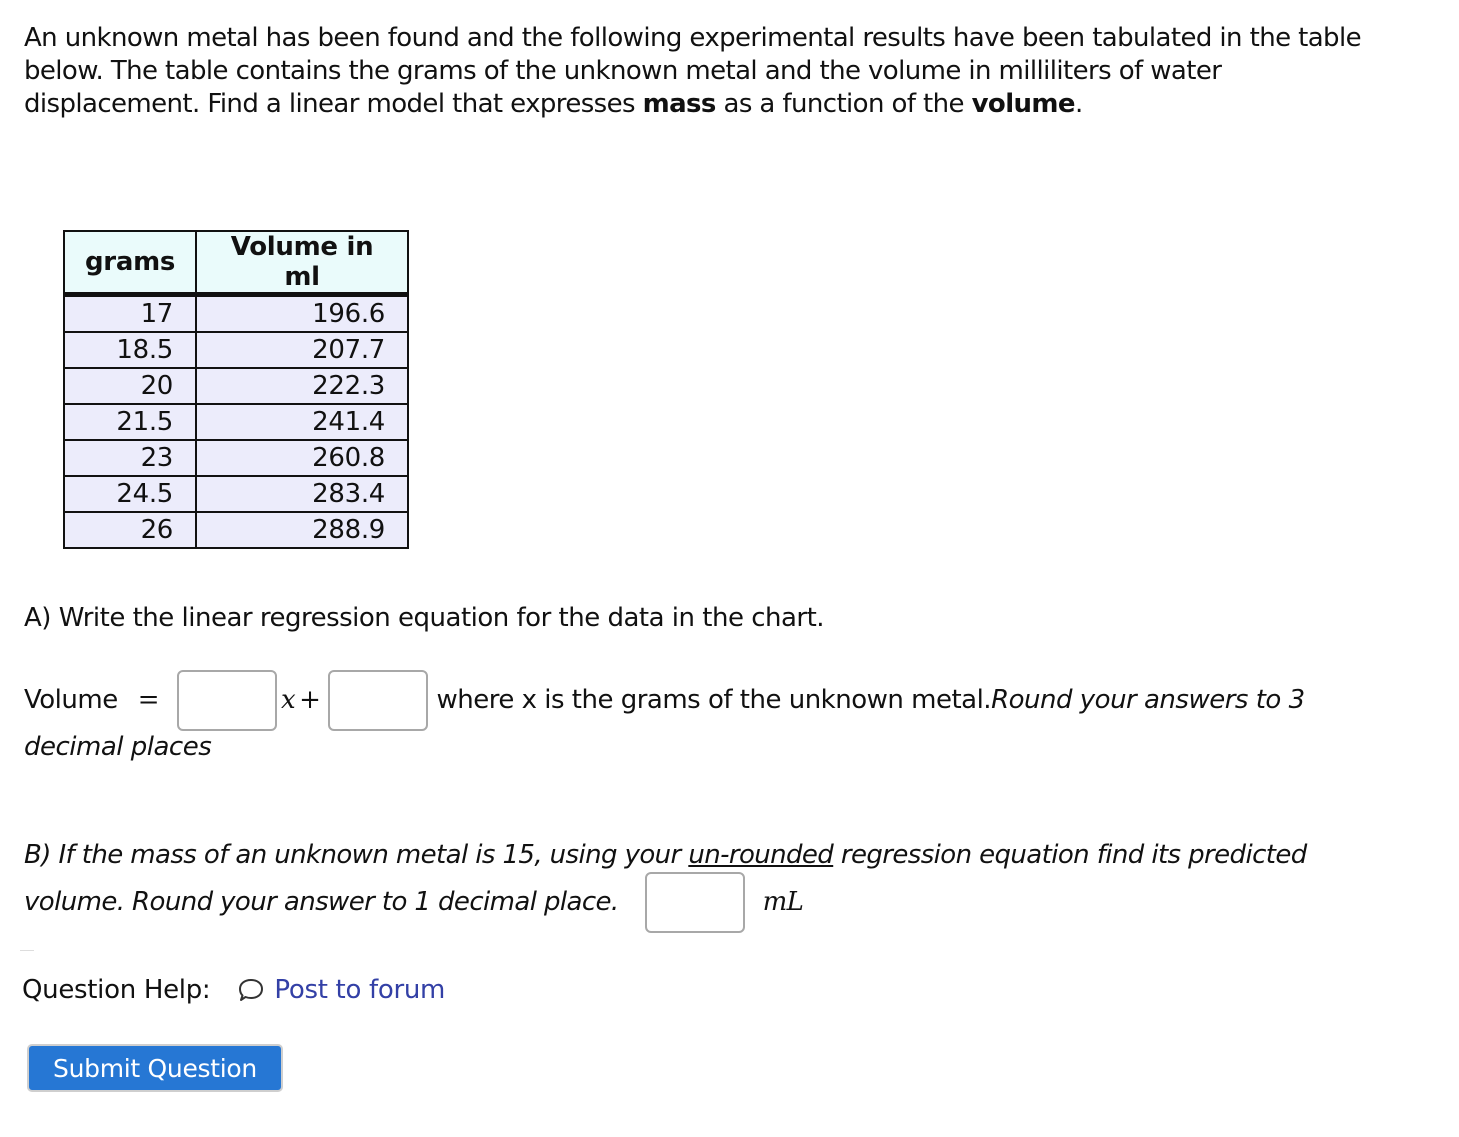 This screenshot has height=1137, width=1459. I want to click on table-row: 24.5 283.4, so click(236, 494).